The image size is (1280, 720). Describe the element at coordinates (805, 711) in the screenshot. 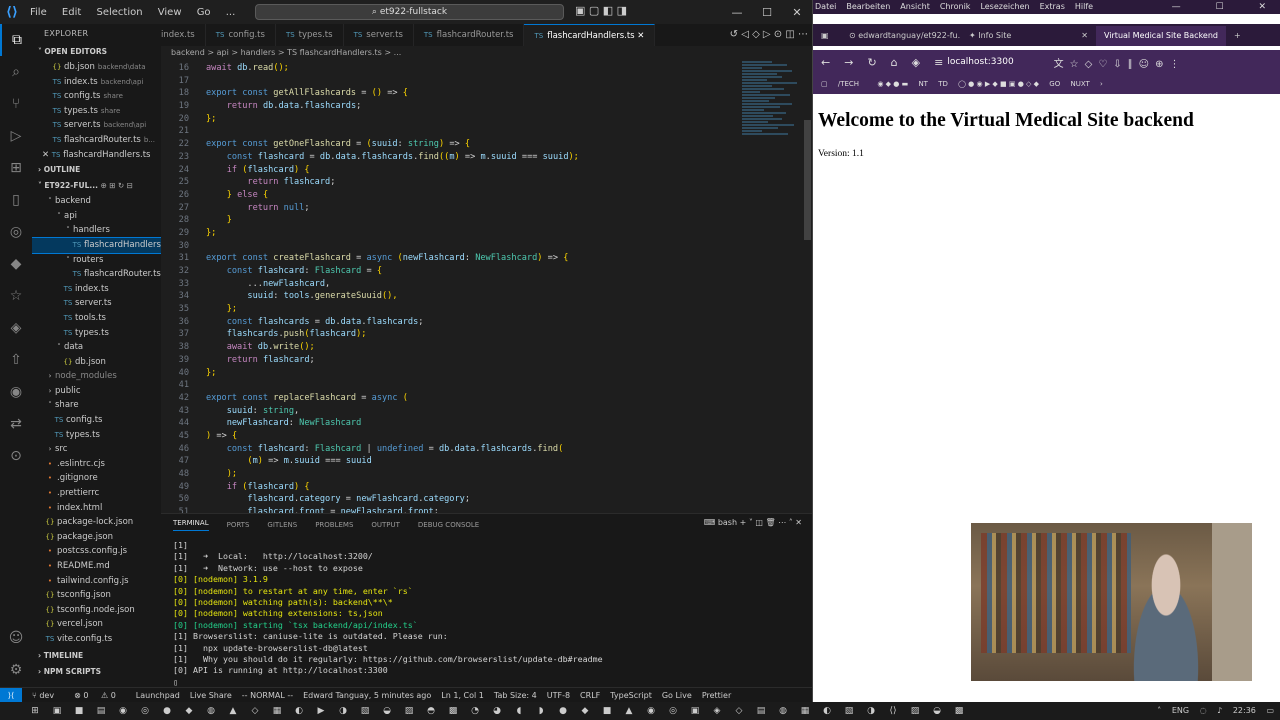

I see `taskbar-app-icon: ▦` at that location.